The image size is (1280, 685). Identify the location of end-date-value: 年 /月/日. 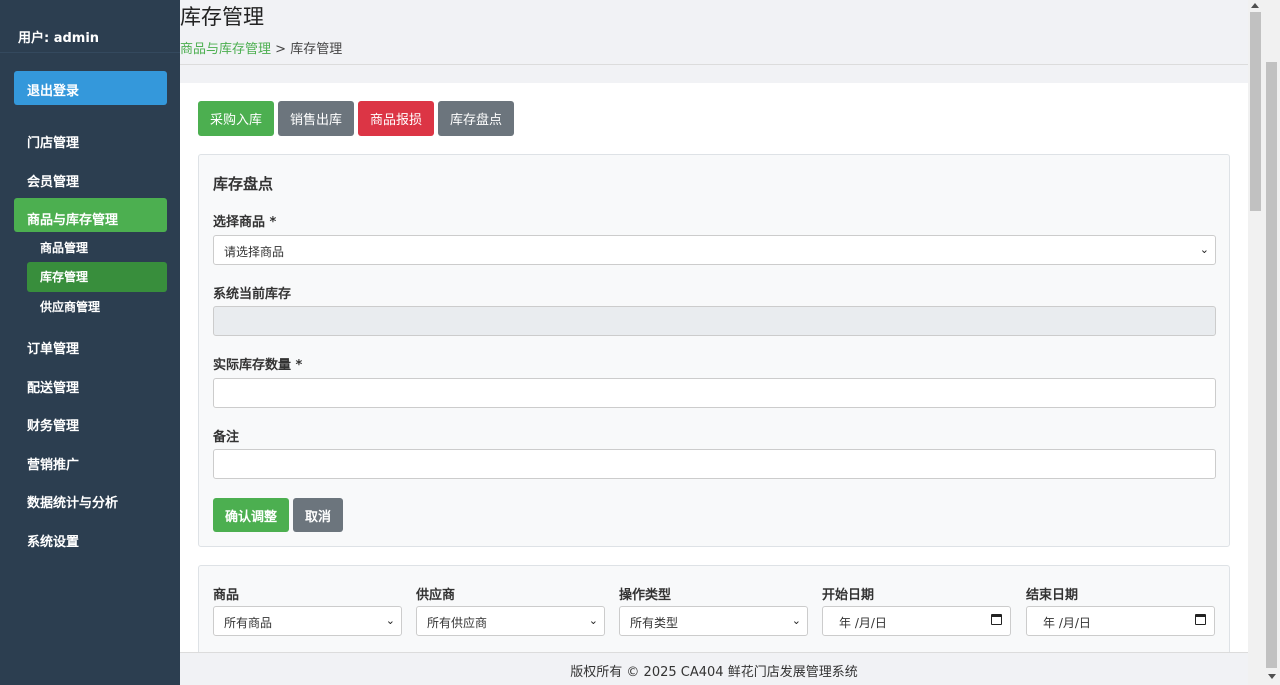
(1067, 623).